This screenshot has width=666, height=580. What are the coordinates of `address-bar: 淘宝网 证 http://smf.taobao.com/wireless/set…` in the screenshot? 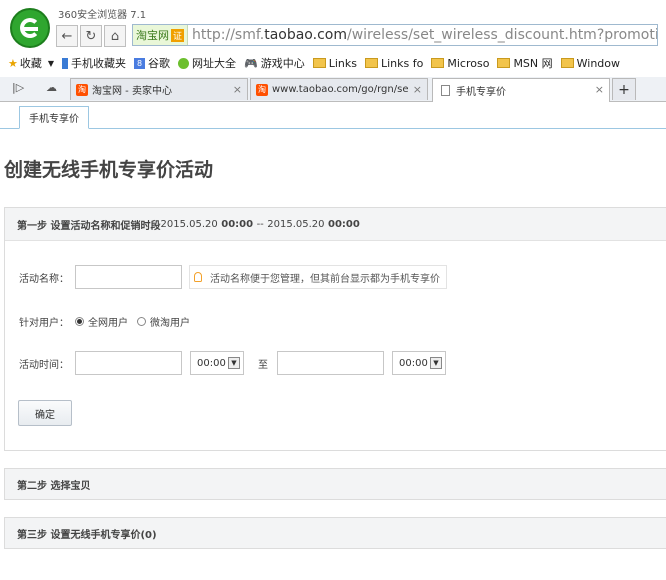 It's located at (395, 35).